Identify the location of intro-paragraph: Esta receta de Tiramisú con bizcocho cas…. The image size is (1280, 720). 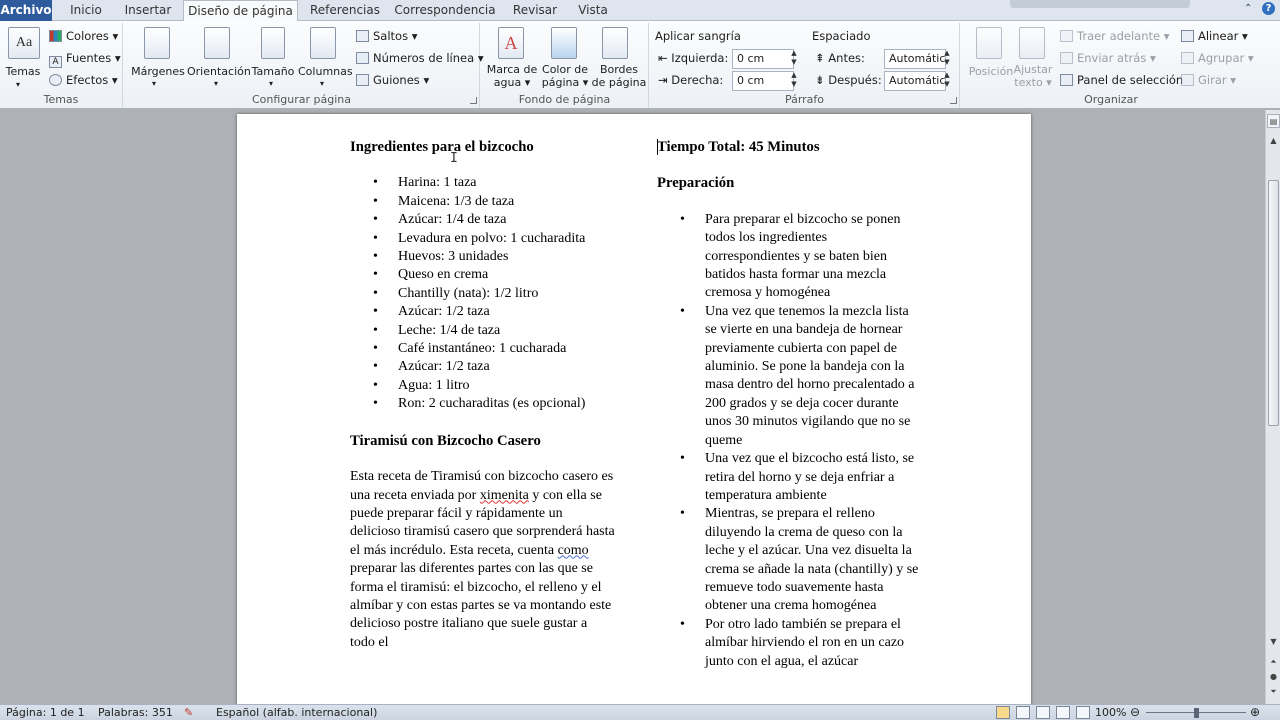
(482, 560).